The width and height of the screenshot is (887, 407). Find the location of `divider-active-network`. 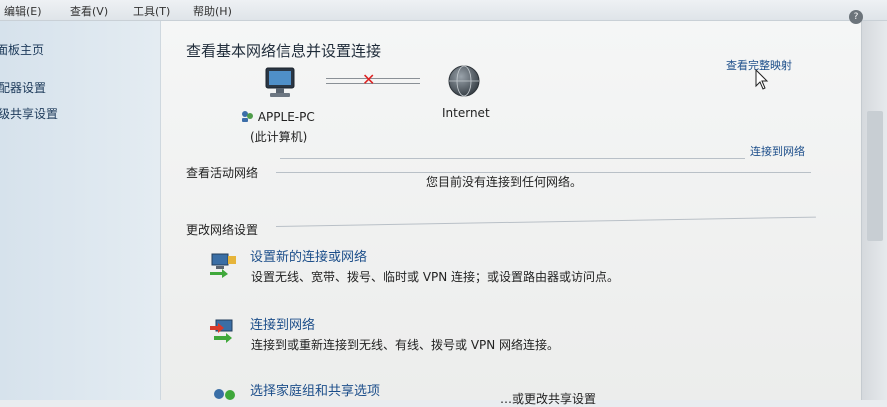

divider-active-network is located at coordinates (512, 158).